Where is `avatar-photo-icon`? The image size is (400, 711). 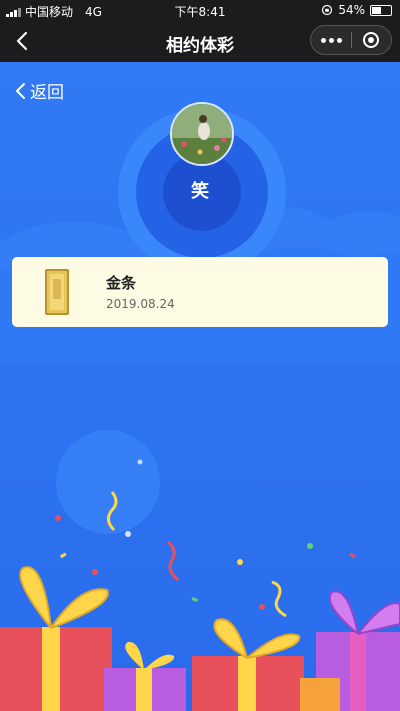
avatar-photo-icon is located at coordinates (202, 134).